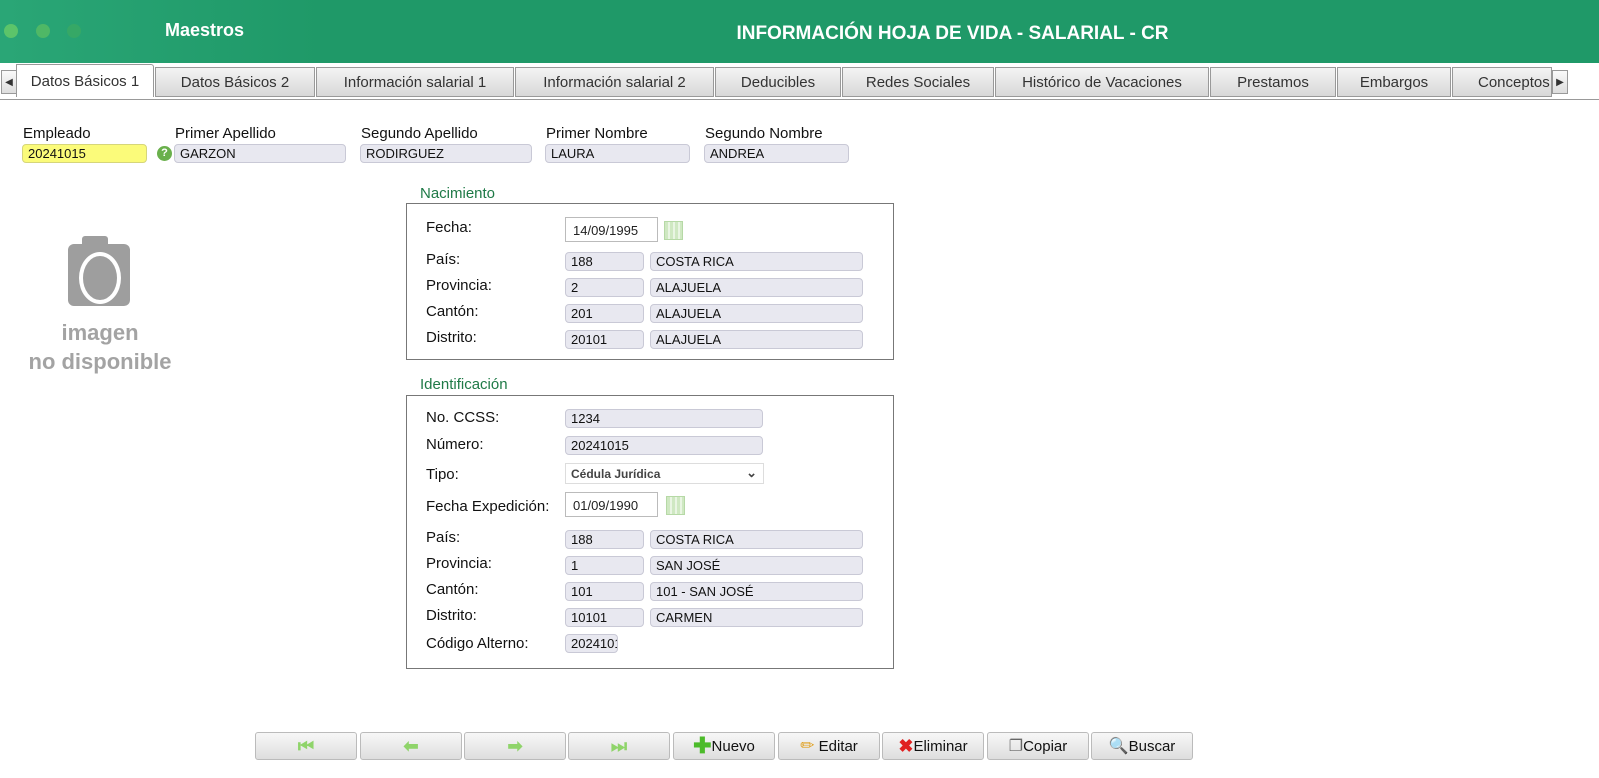  What do you see at coordinates (616, 474) in the screenshot?
I see `tipo-value: Cédula Jurídica` at bounding box center [616, 474].